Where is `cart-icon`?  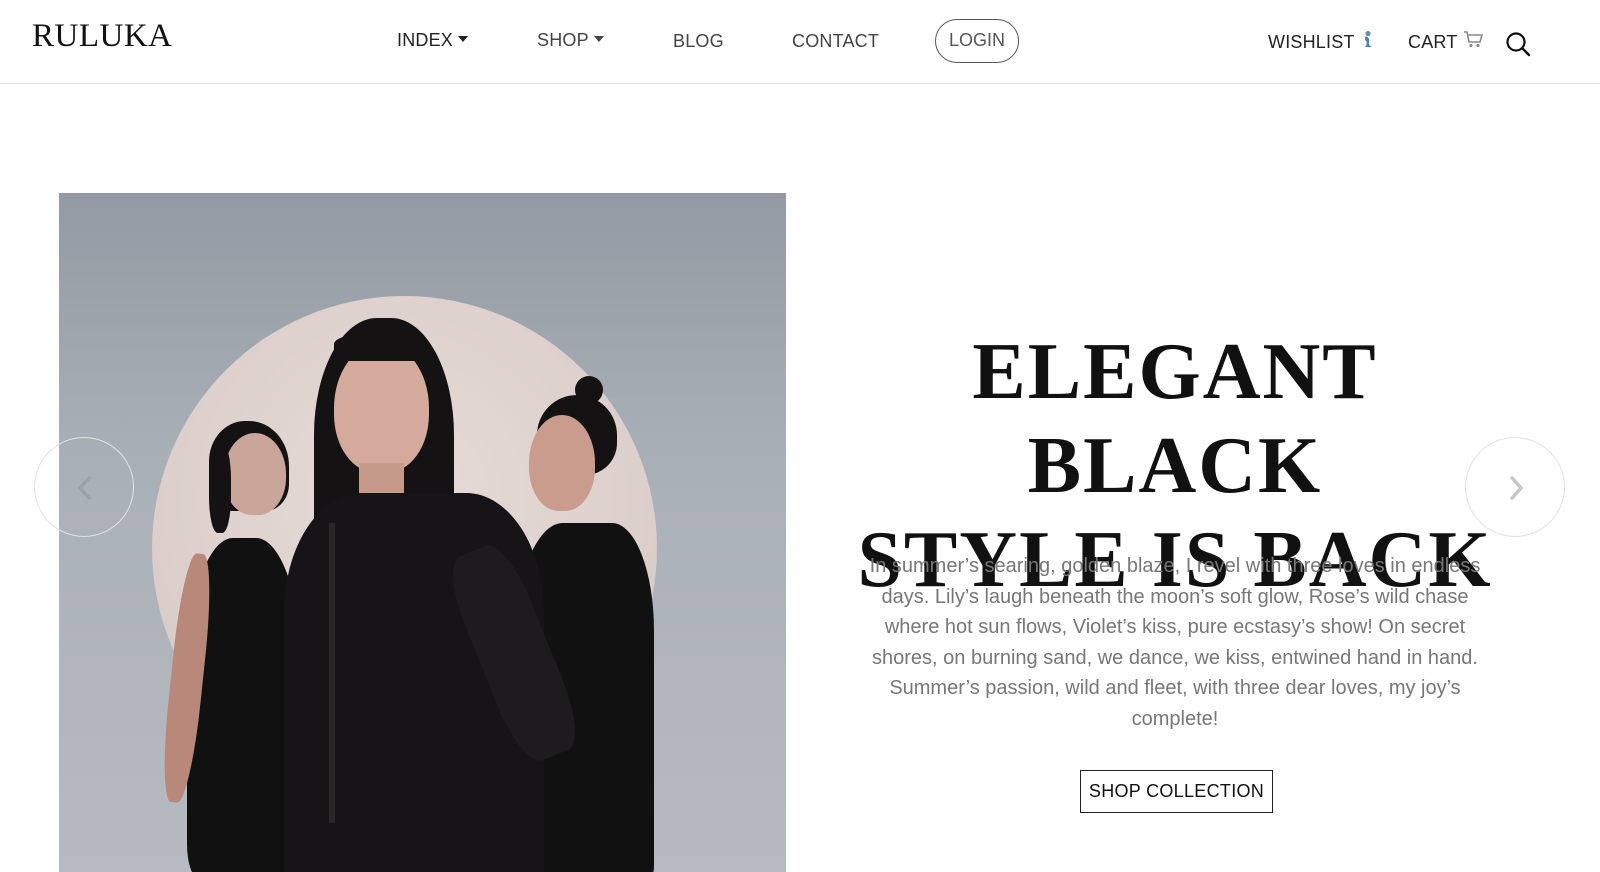 cart-icon is located at coordinates (1473, 41).